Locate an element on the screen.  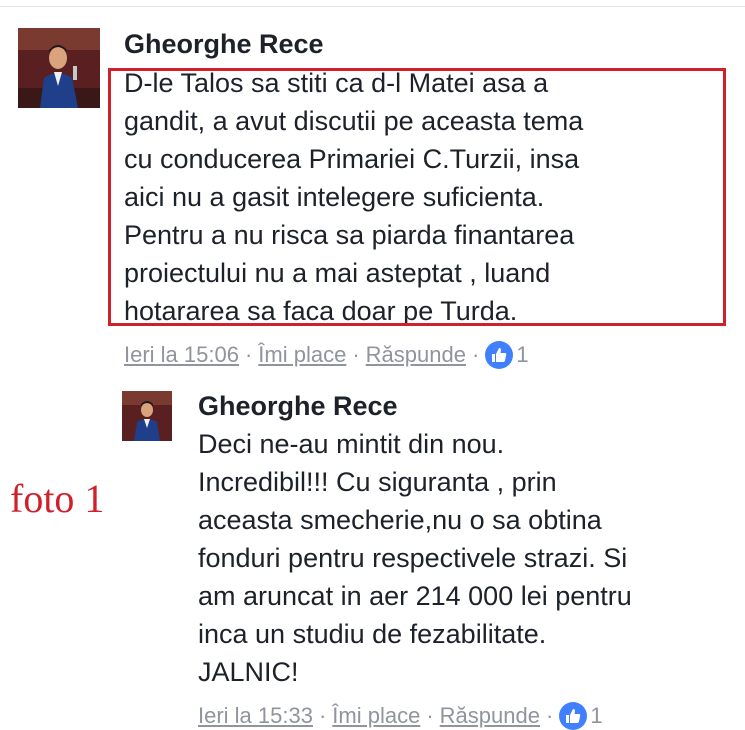
photo-annotation: foto 1 is located at coordinates (57, 498).